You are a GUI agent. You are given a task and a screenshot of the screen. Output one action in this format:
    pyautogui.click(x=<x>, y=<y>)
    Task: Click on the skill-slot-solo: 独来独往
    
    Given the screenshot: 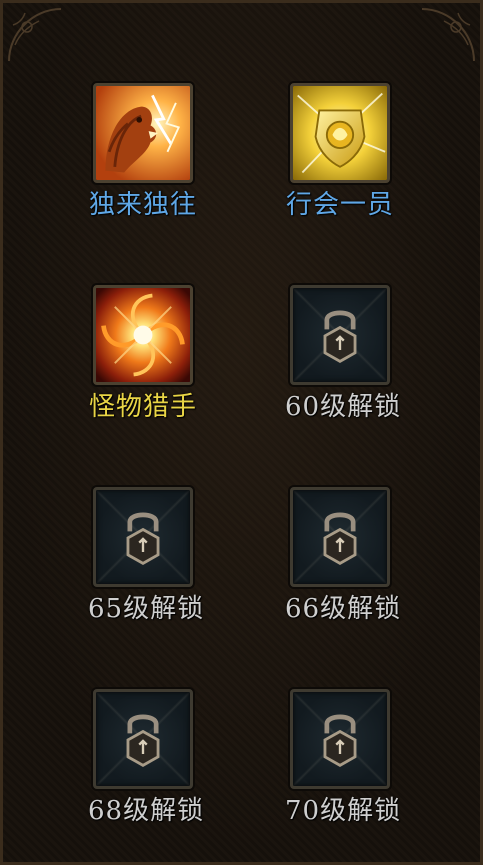 What is the action you would take?
    pyautogui.click(x=143, y=152)
    